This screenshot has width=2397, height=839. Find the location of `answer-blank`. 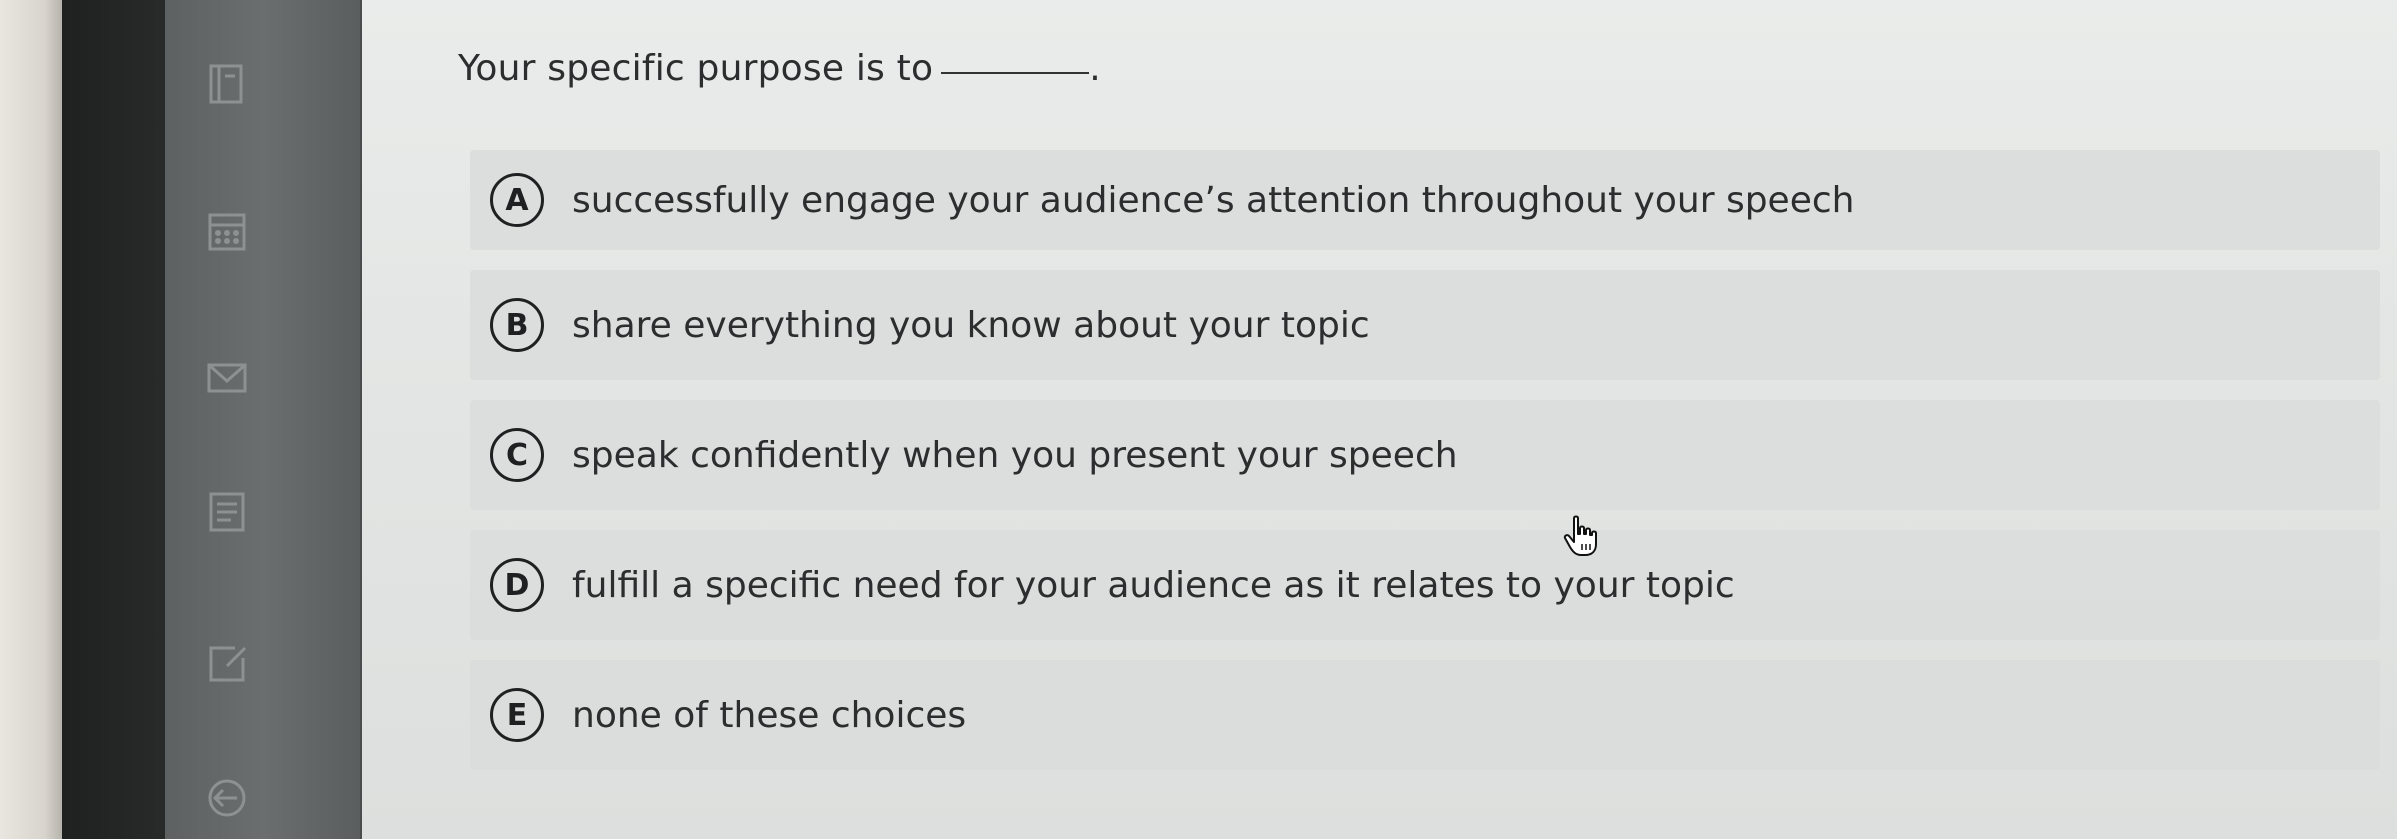

answer-blank is located at coordinates (1015, 73).